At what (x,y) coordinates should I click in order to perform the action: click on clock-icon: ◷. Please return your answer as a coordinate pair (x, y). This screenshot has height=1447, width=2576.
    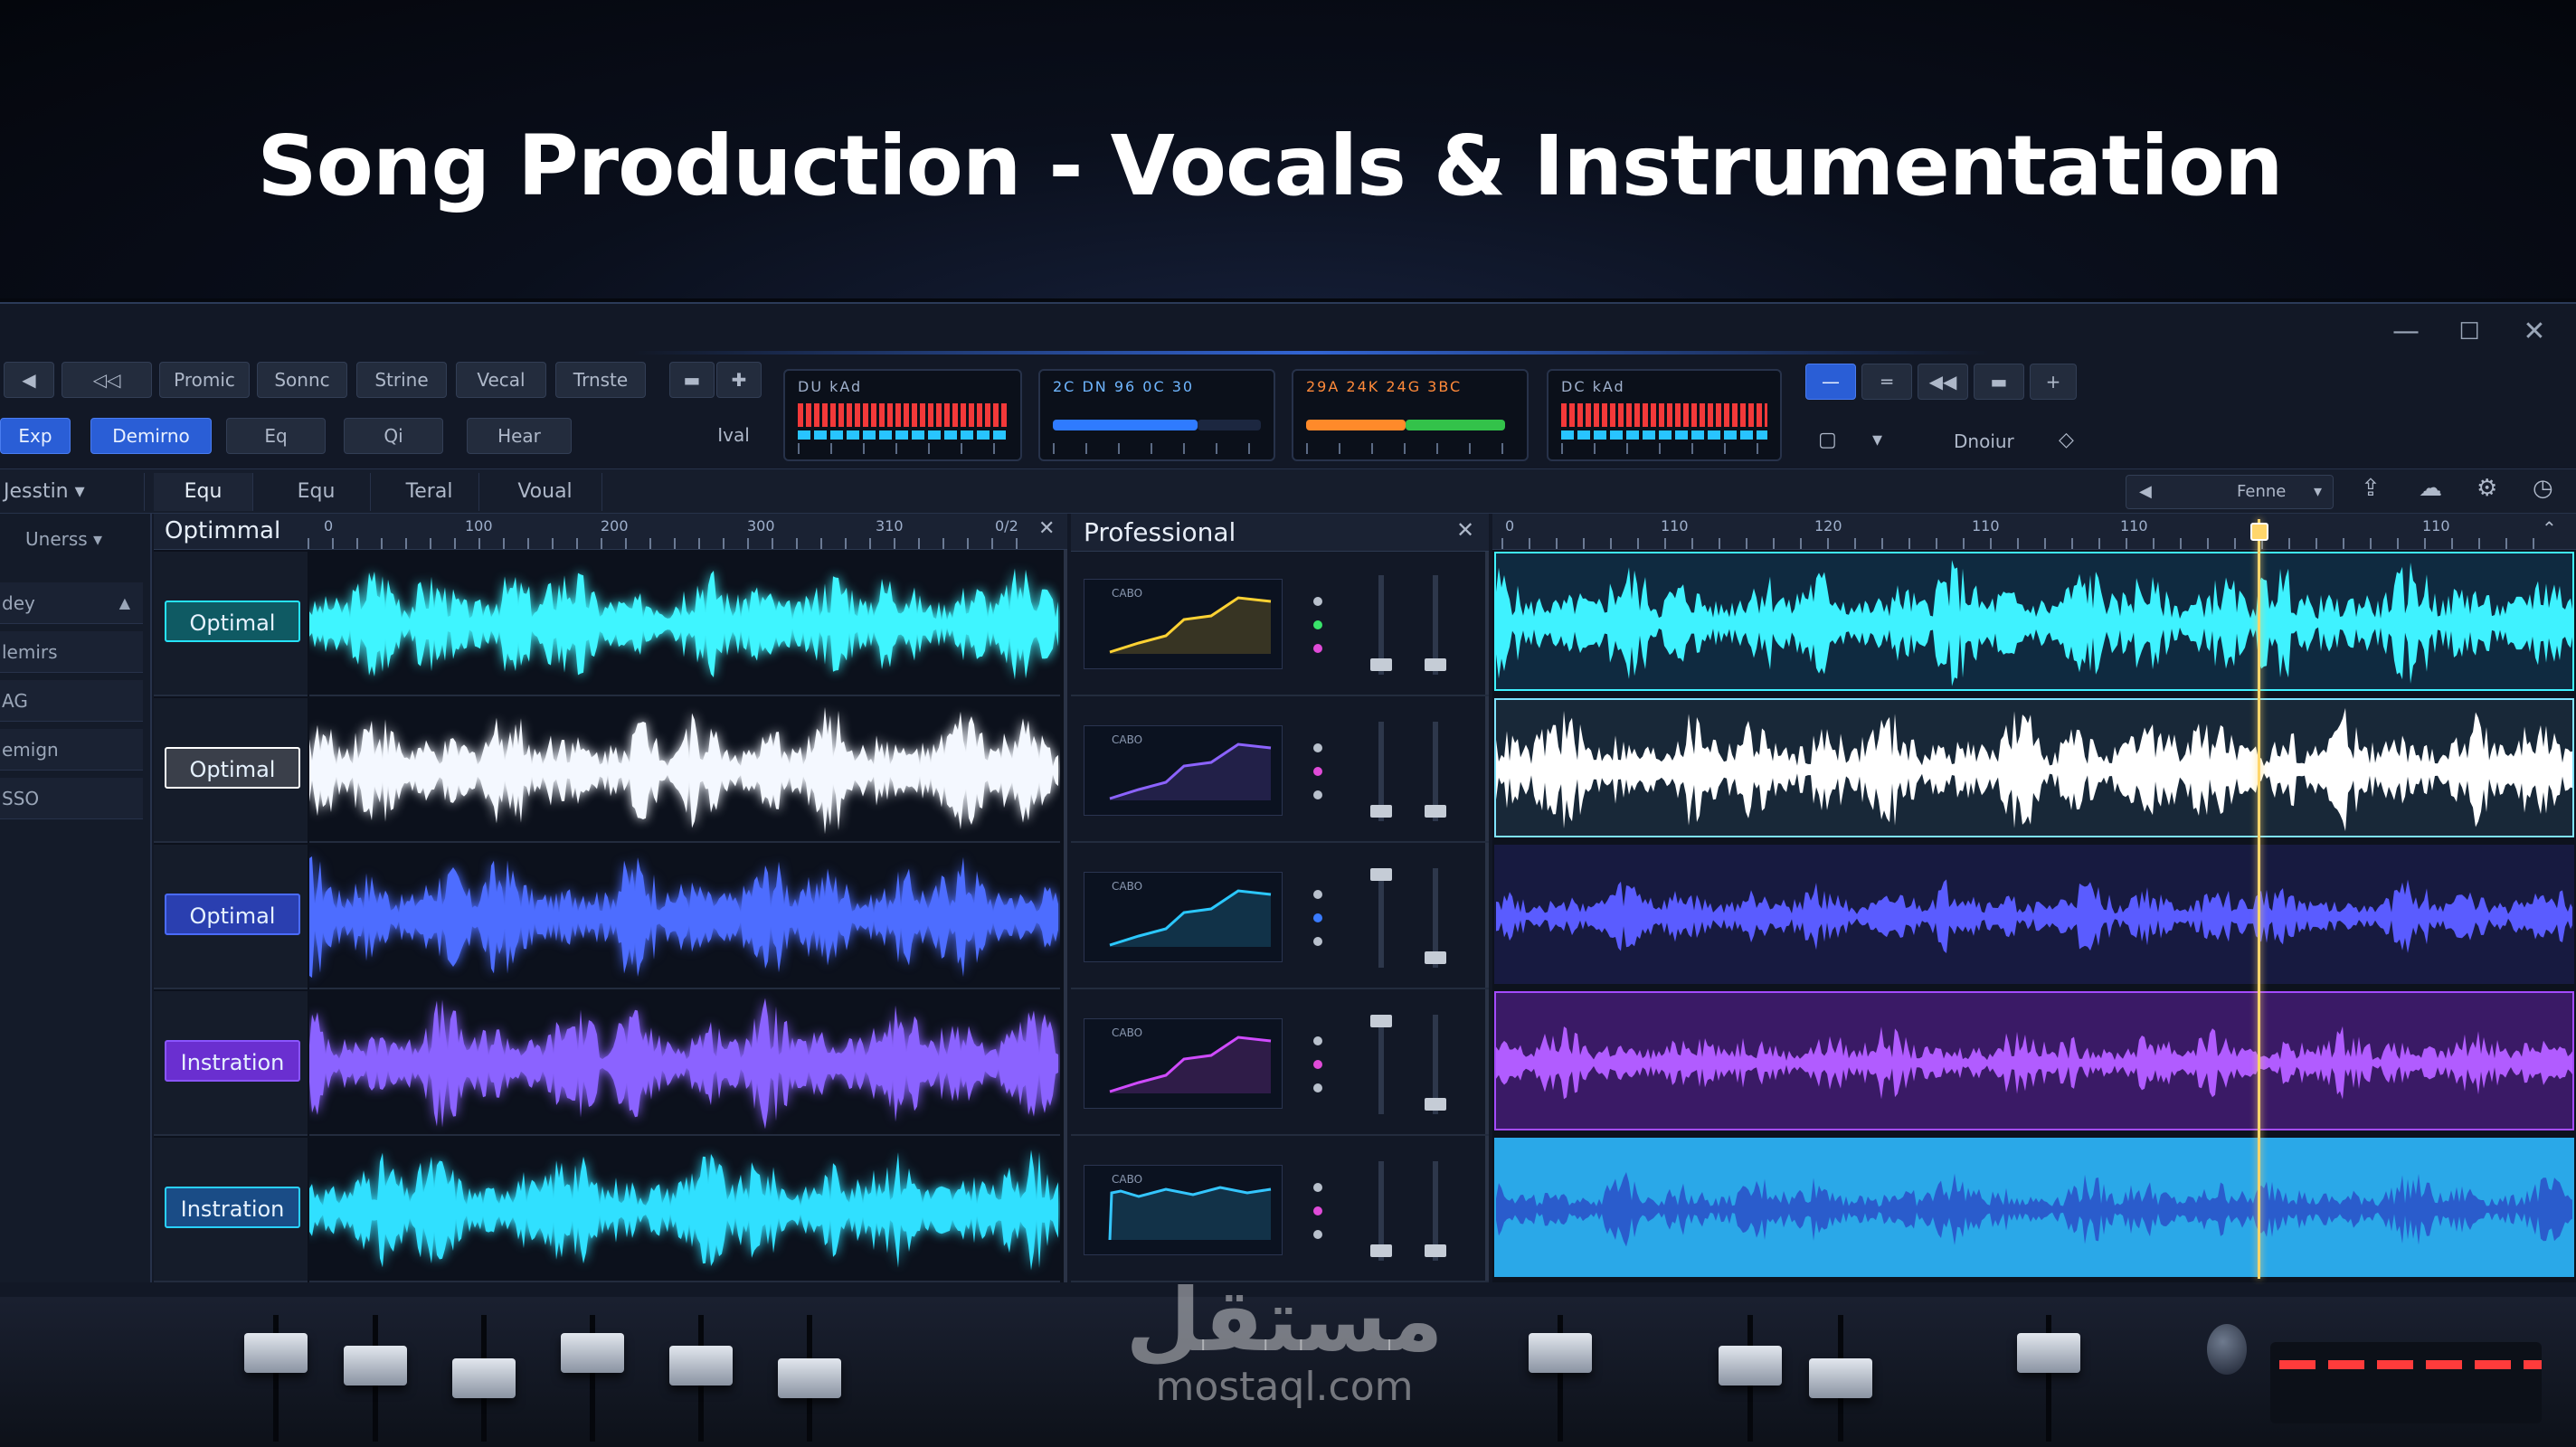
    Looking at the image, I should click on (2543, 488).